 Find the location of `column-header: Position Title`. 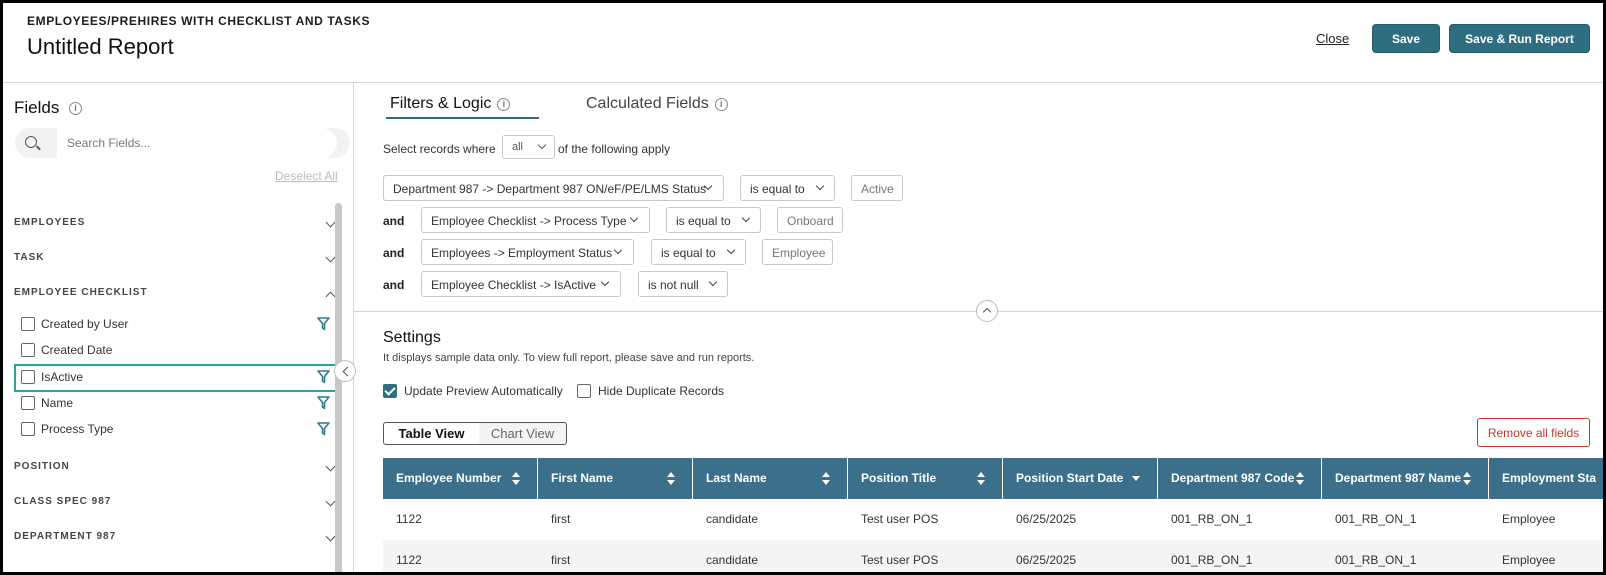

column-header: Position Title is located at coordinates (925, 478).